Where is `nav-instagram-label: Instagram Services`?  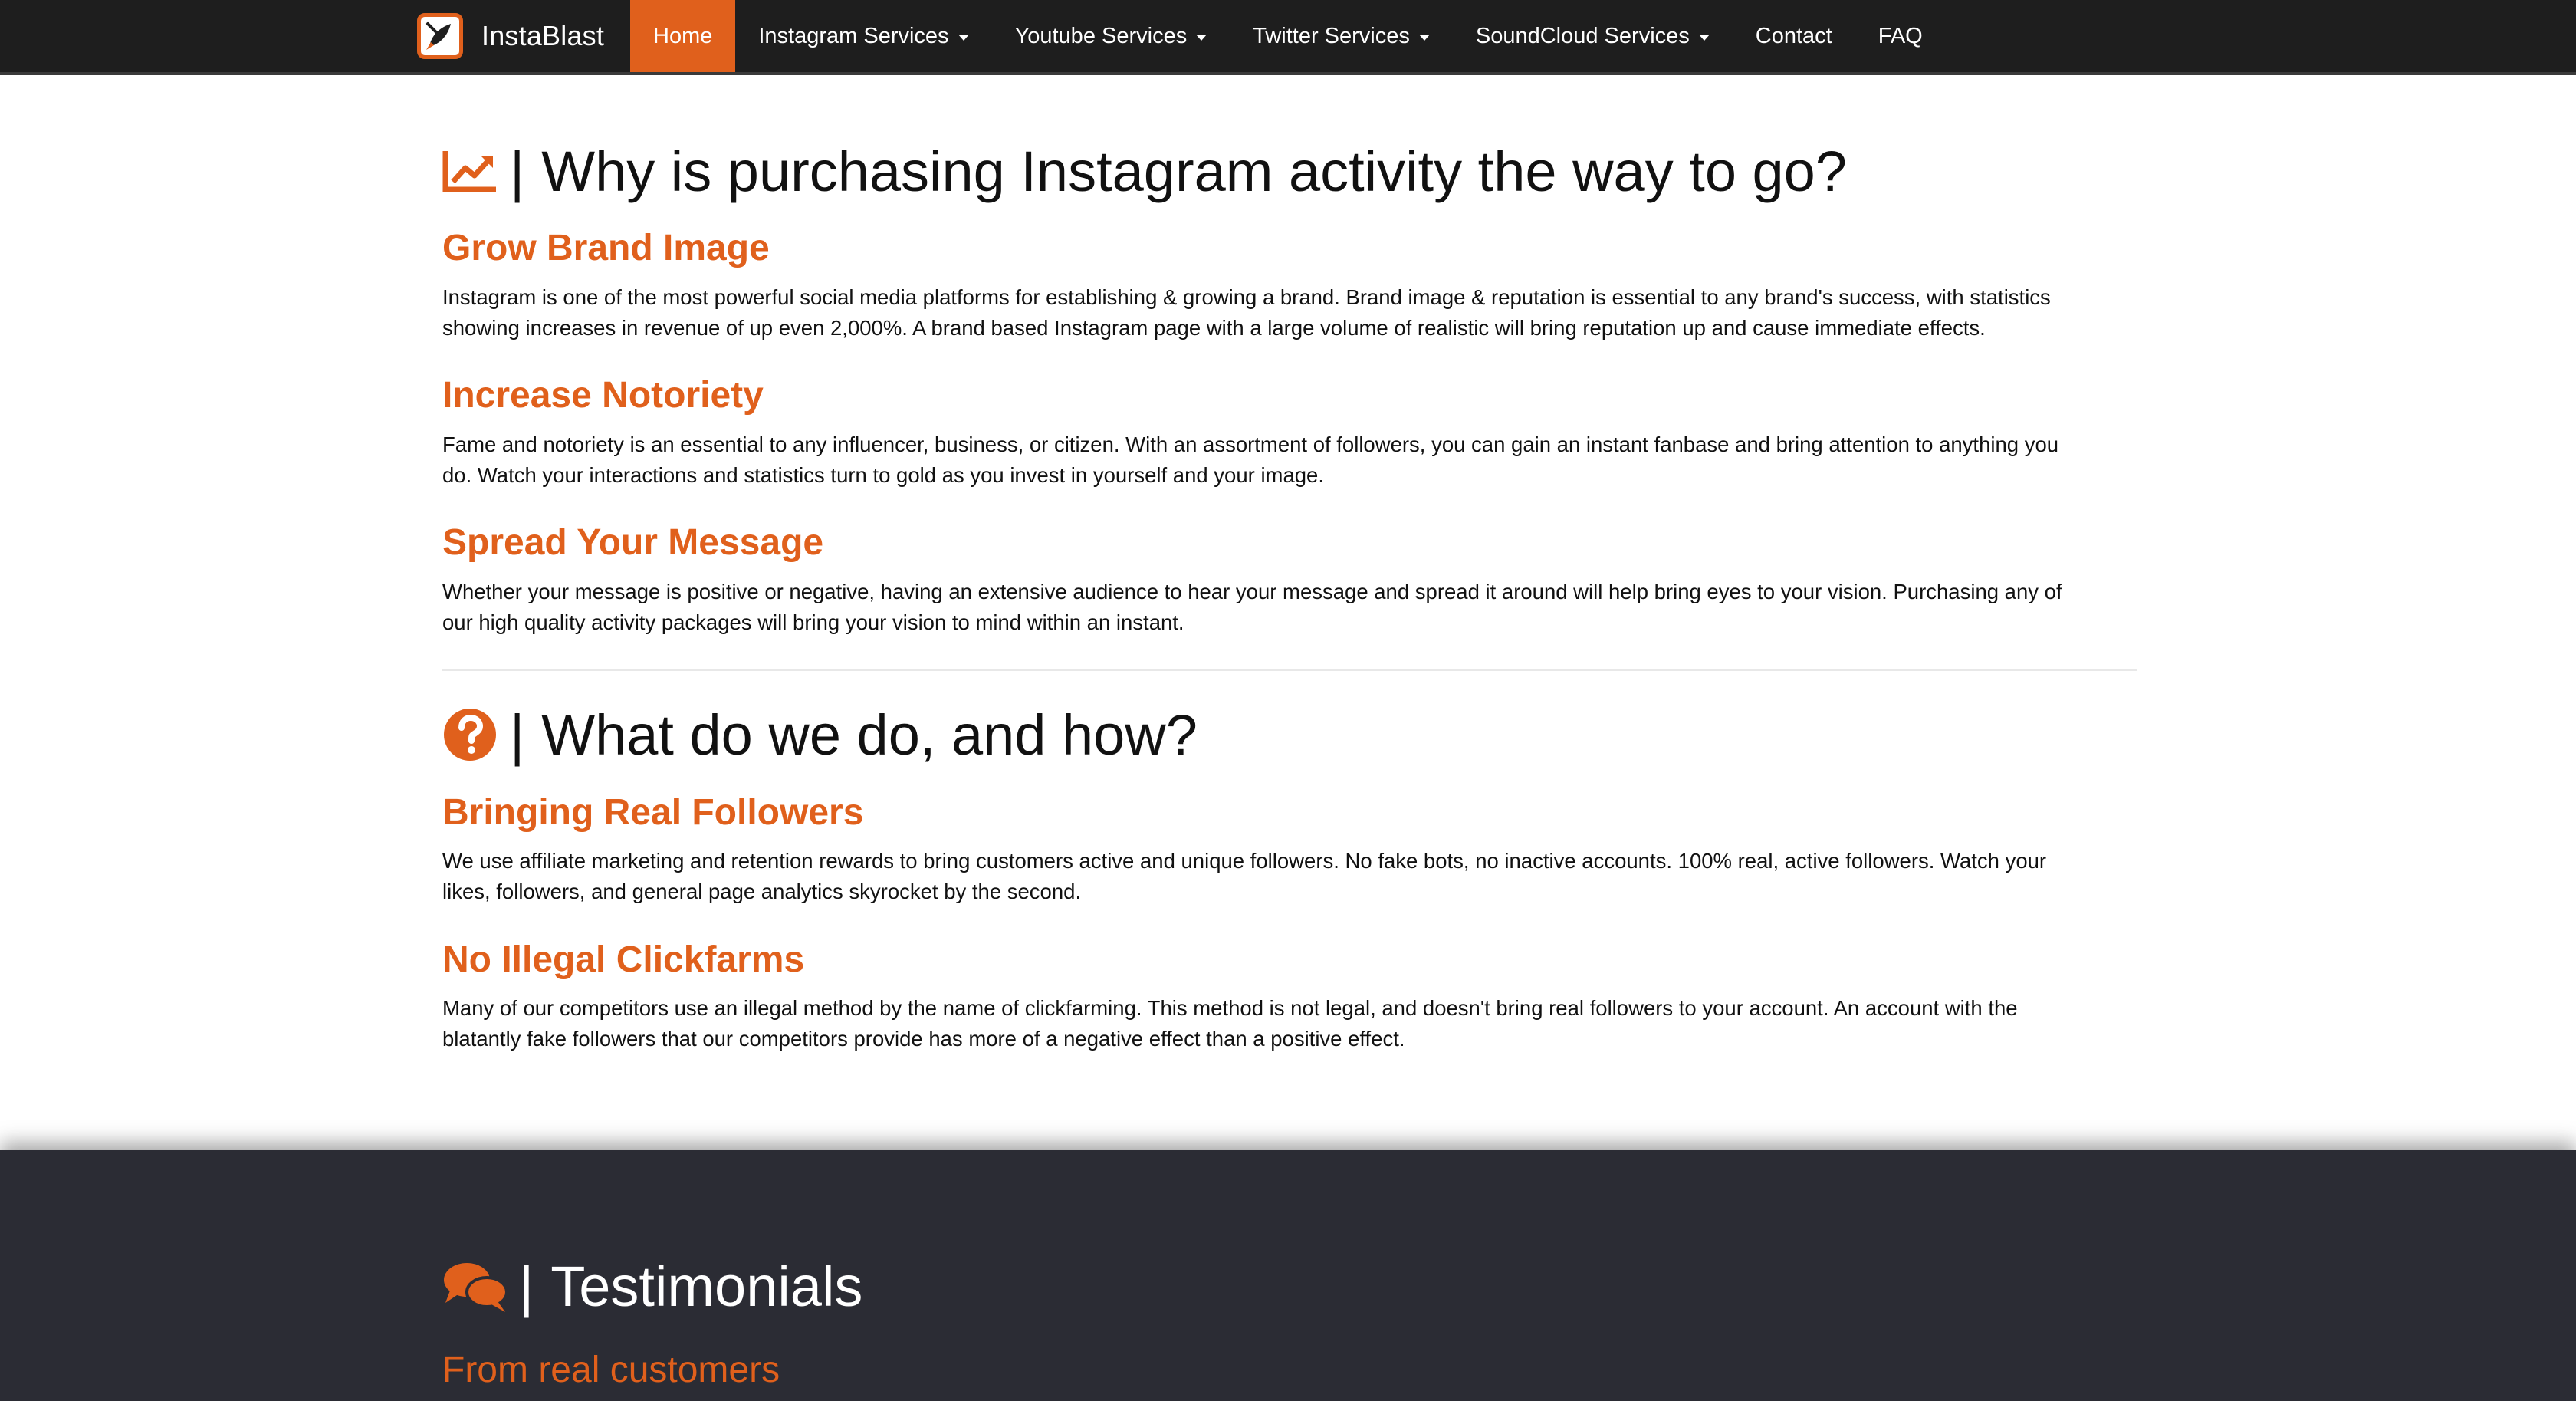 nav-instagram-label: Instagram Services is located at coordinates (854, 35).